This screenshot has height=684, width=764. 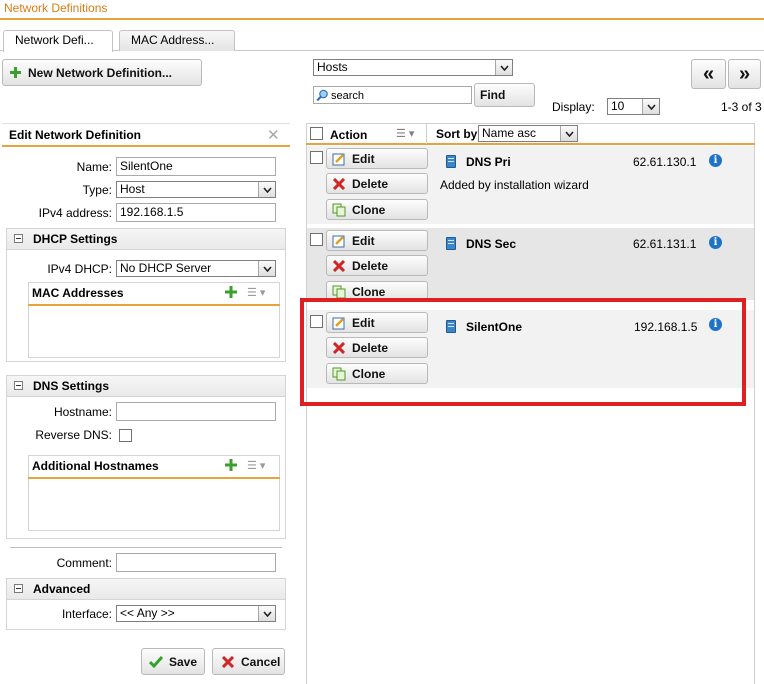 What do you see at coordinates (382, 10) in the screenshot?
I see `window-title-bar: Network Definitions` at bounding box center [382, 10].